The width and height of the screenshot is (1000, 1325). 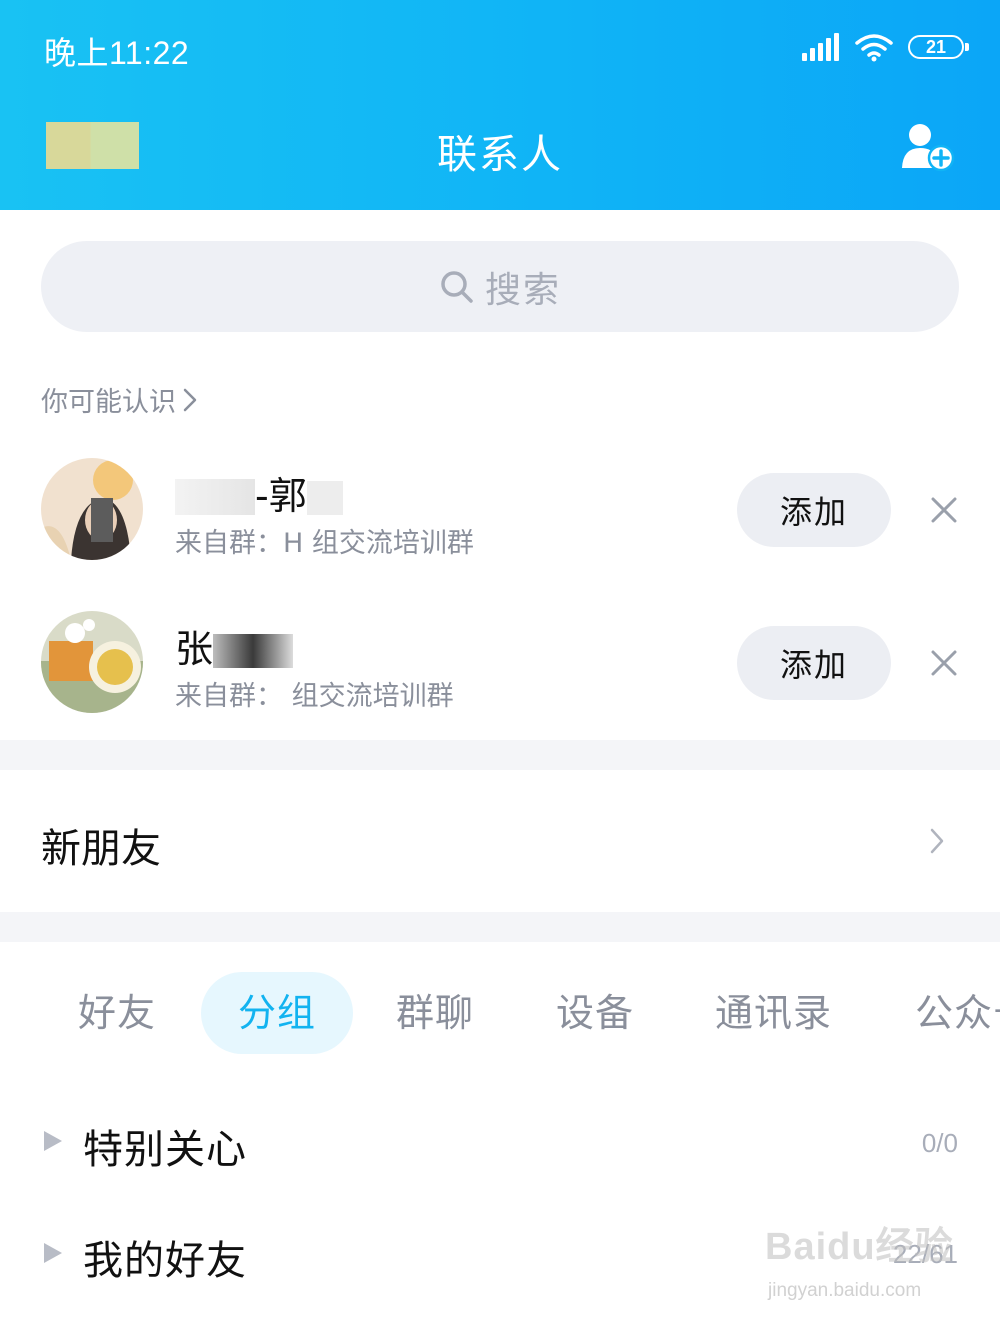 What do you see at coordinates (117, 1013) in the screenshot?
I see `tab-friends: 好友` at bounding box center [117, 1013].